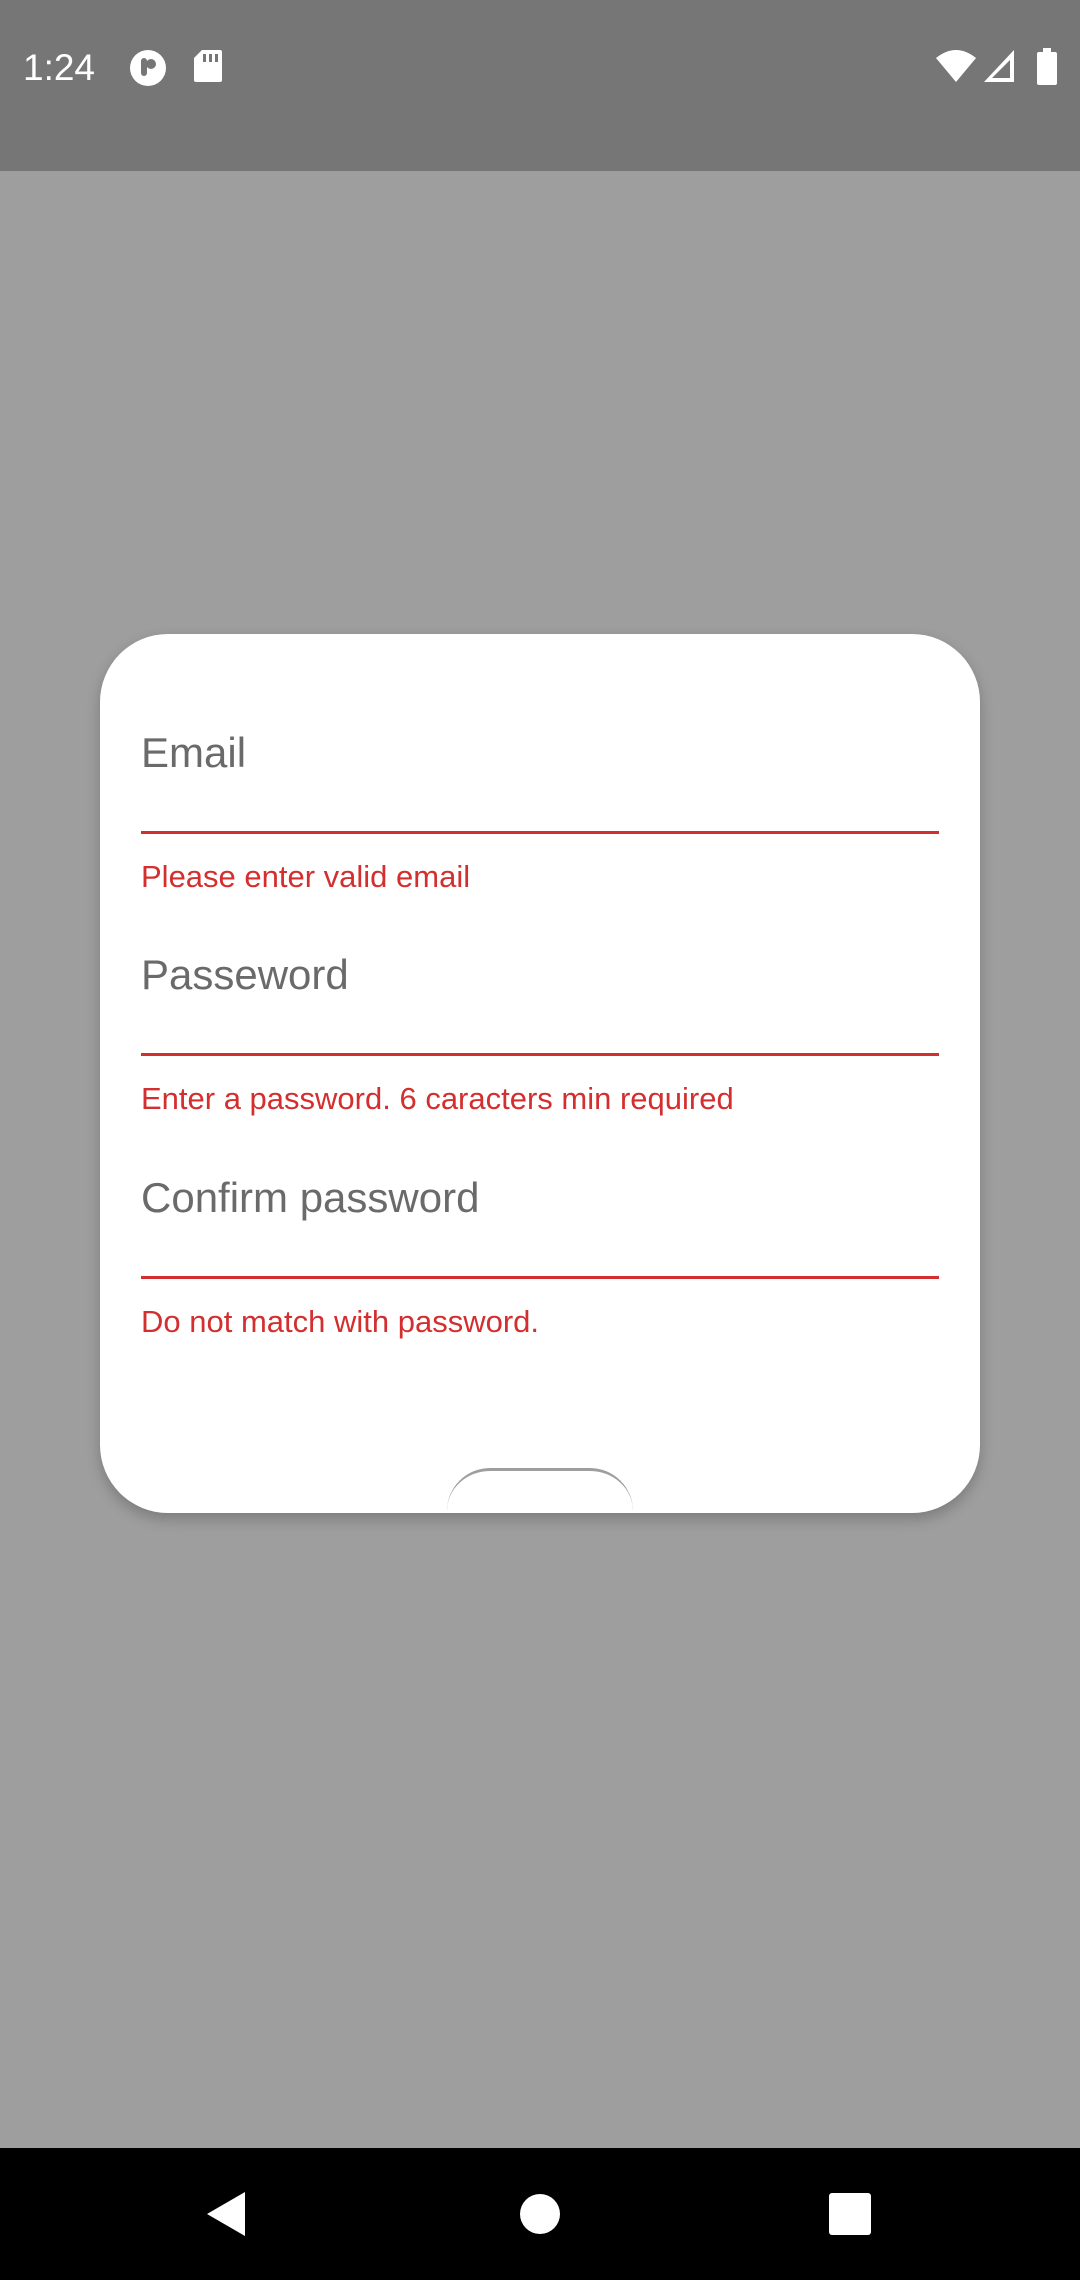 The width and height of the screenshot is (1080, 2280). I want to click on navigation-bar, so click(540, 2214).